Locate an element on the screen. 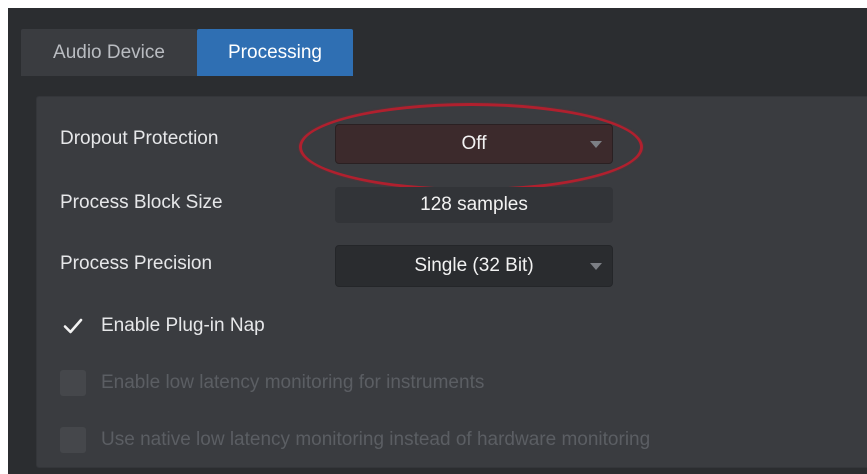  process-block-size-value: 128 samples is located at coordinates (474, 204).